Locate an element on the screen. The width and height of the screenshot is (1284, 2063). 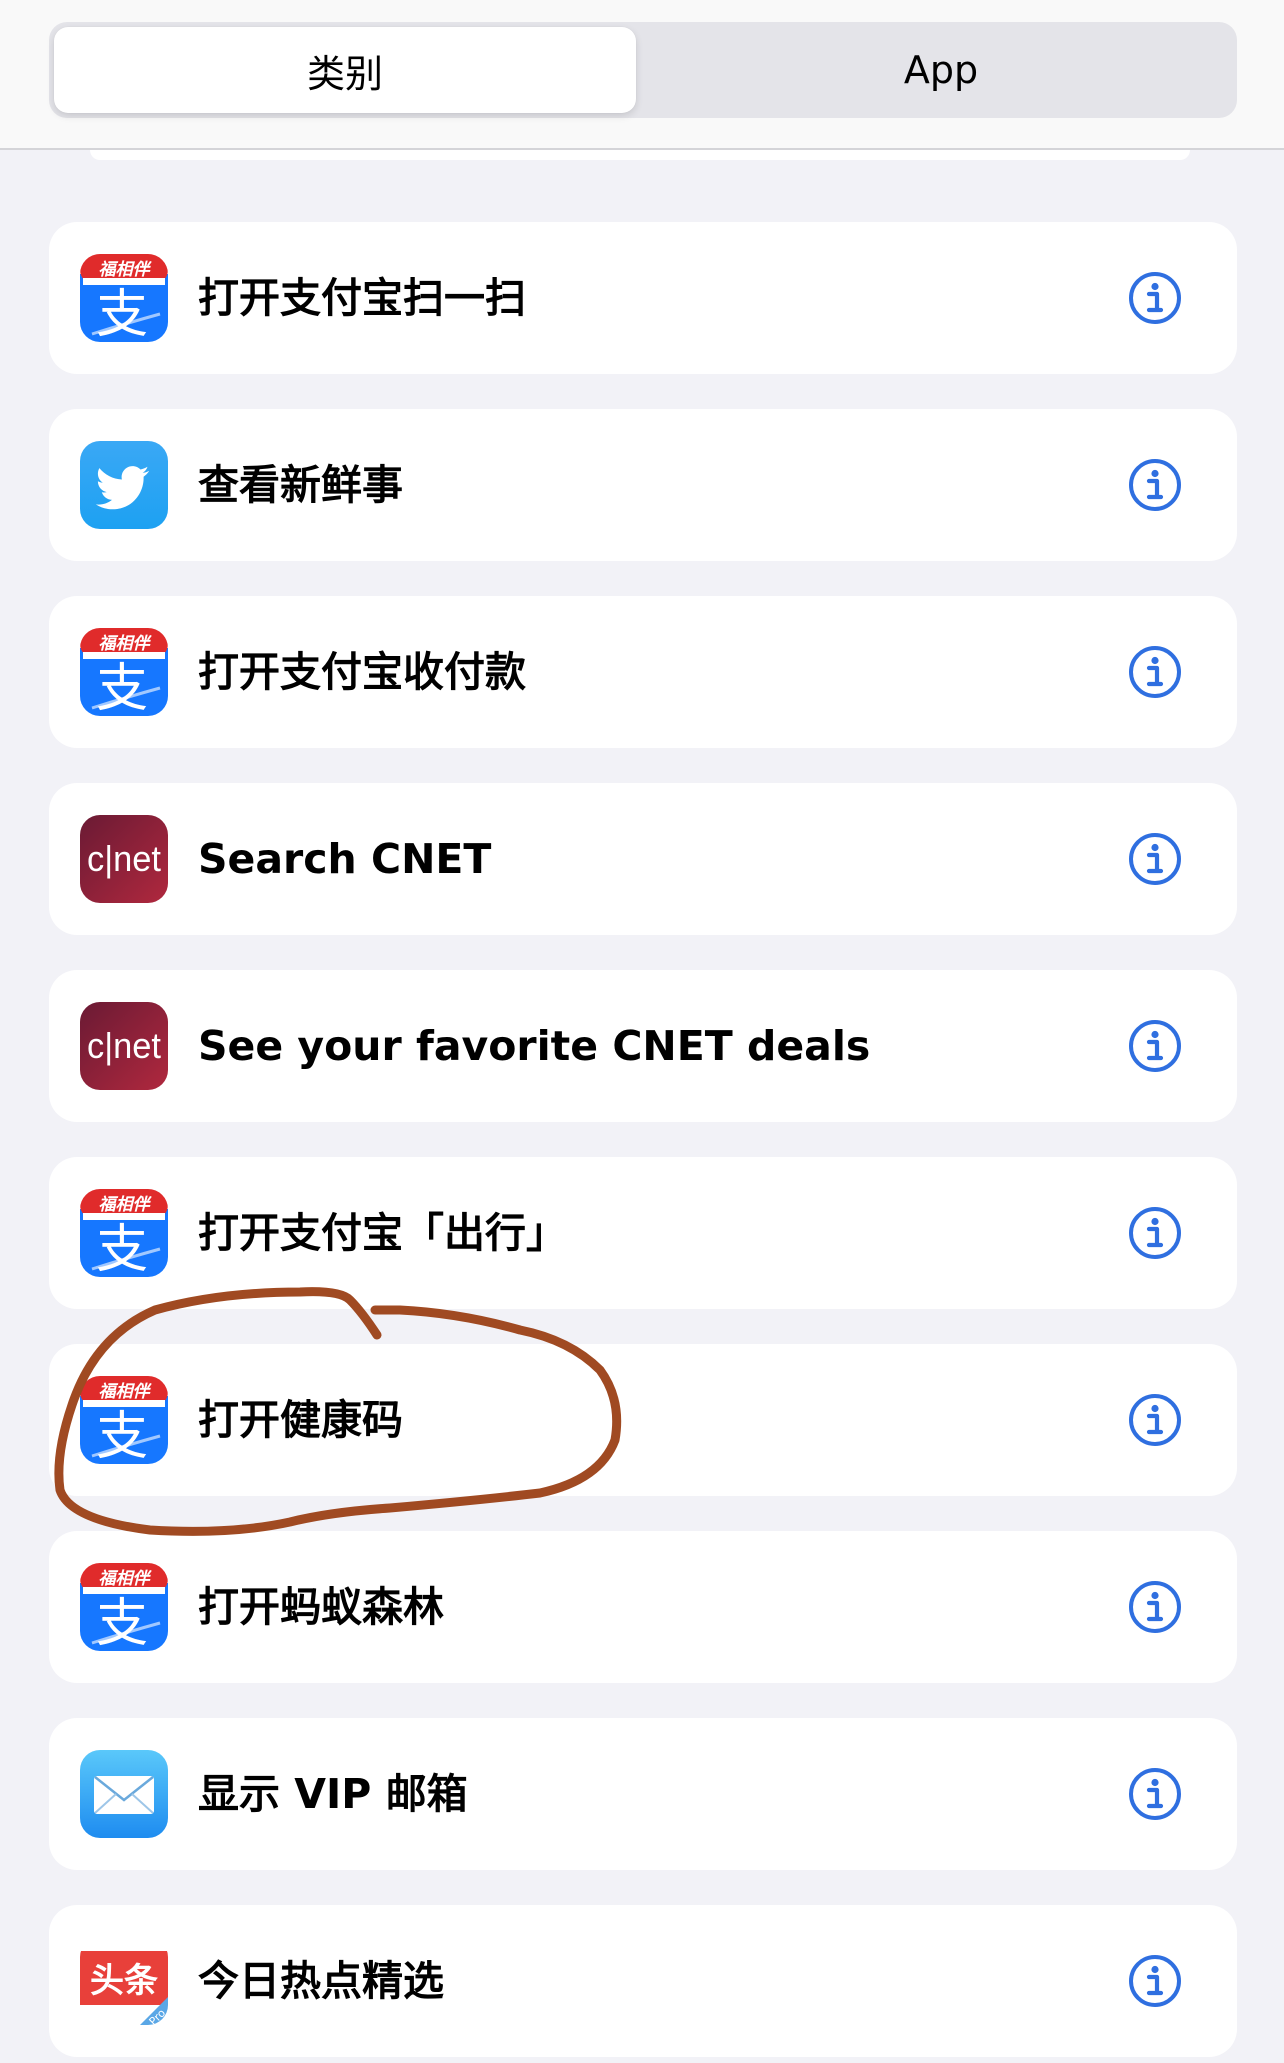
shortcut-label: See your favorite CNET deals is located at coordinates (534, 1046).